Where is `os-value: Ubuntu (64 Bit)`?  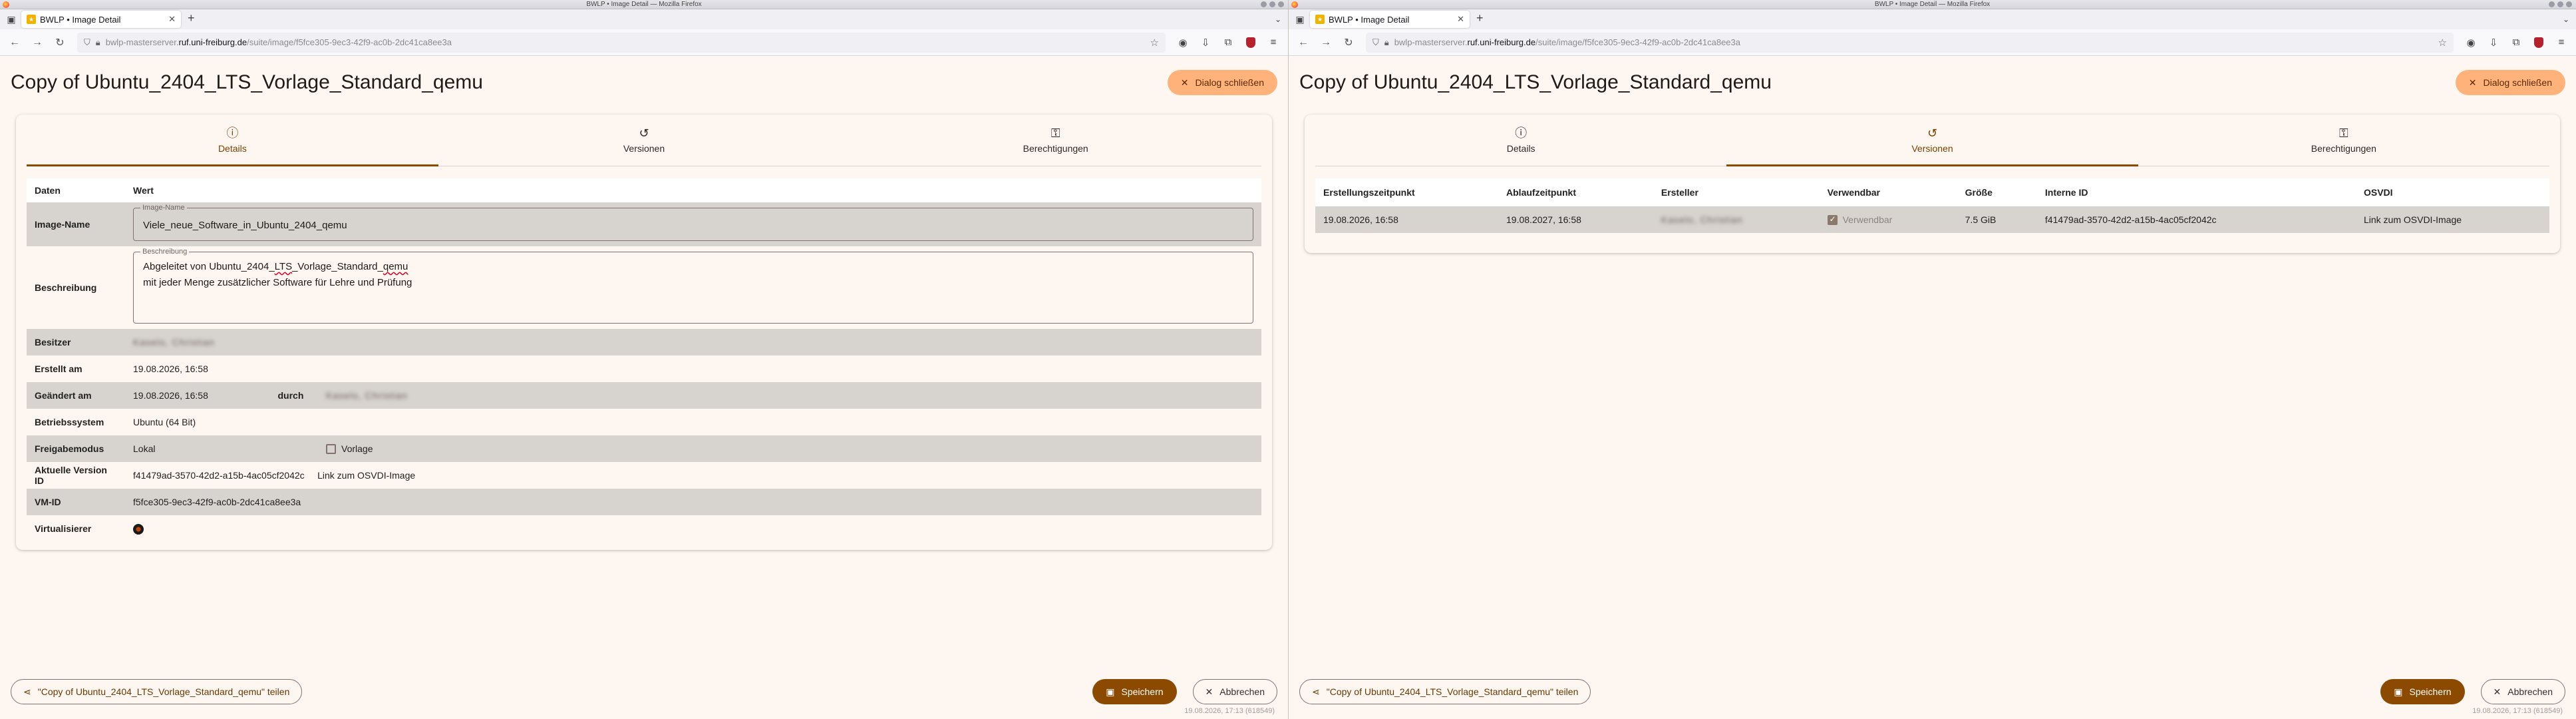
os-value: Ubuntu (64 Bit) is located at coordinates (693, 422).